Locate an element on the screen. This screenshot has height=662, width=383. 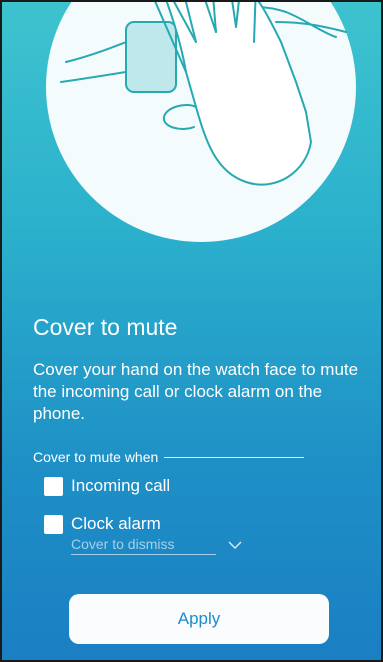
page-title: Cover to mute is located at coordinates (105, 327).